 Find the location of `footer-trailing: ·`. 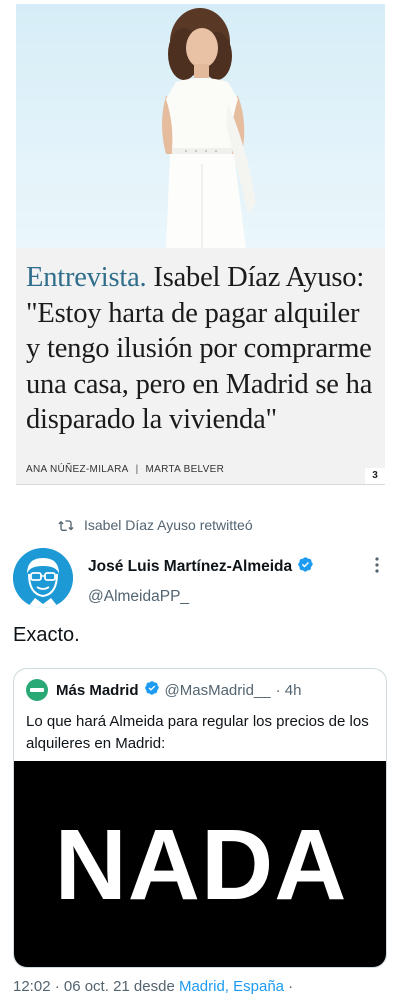

footer-trailing: · is located at coordinates (289, 986).